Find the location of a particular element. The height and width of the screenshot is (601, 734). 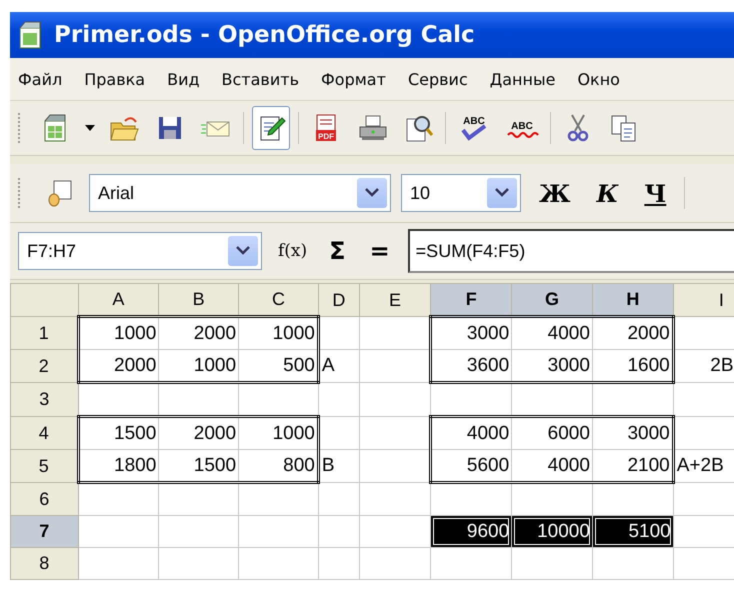

function-button: = is located at coordinates (380, 251).